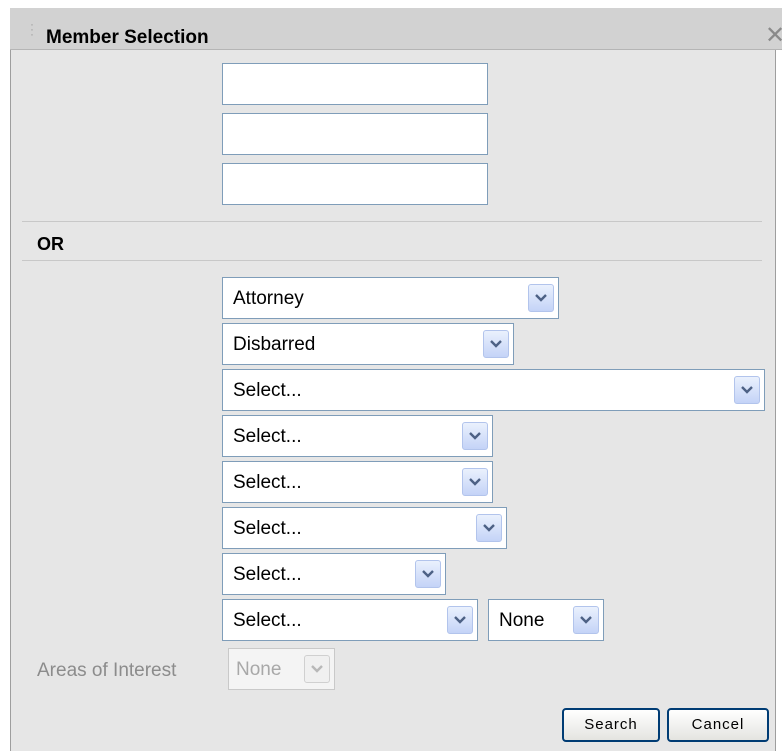 Image resolution: width=782 pixels, height=751 pixels. What do you see at coordinates (392, 260) in the screenshot?
I see `divider-bottom` at bounding box center [392, 260].